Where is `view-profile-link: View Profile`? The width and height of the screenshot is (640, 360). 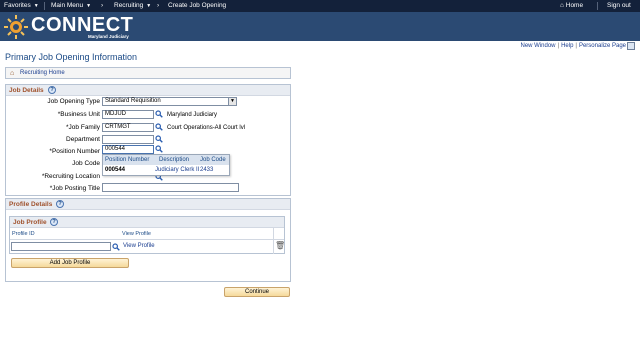
view-profile-link: View Profile is located at coordinates (139, 246).